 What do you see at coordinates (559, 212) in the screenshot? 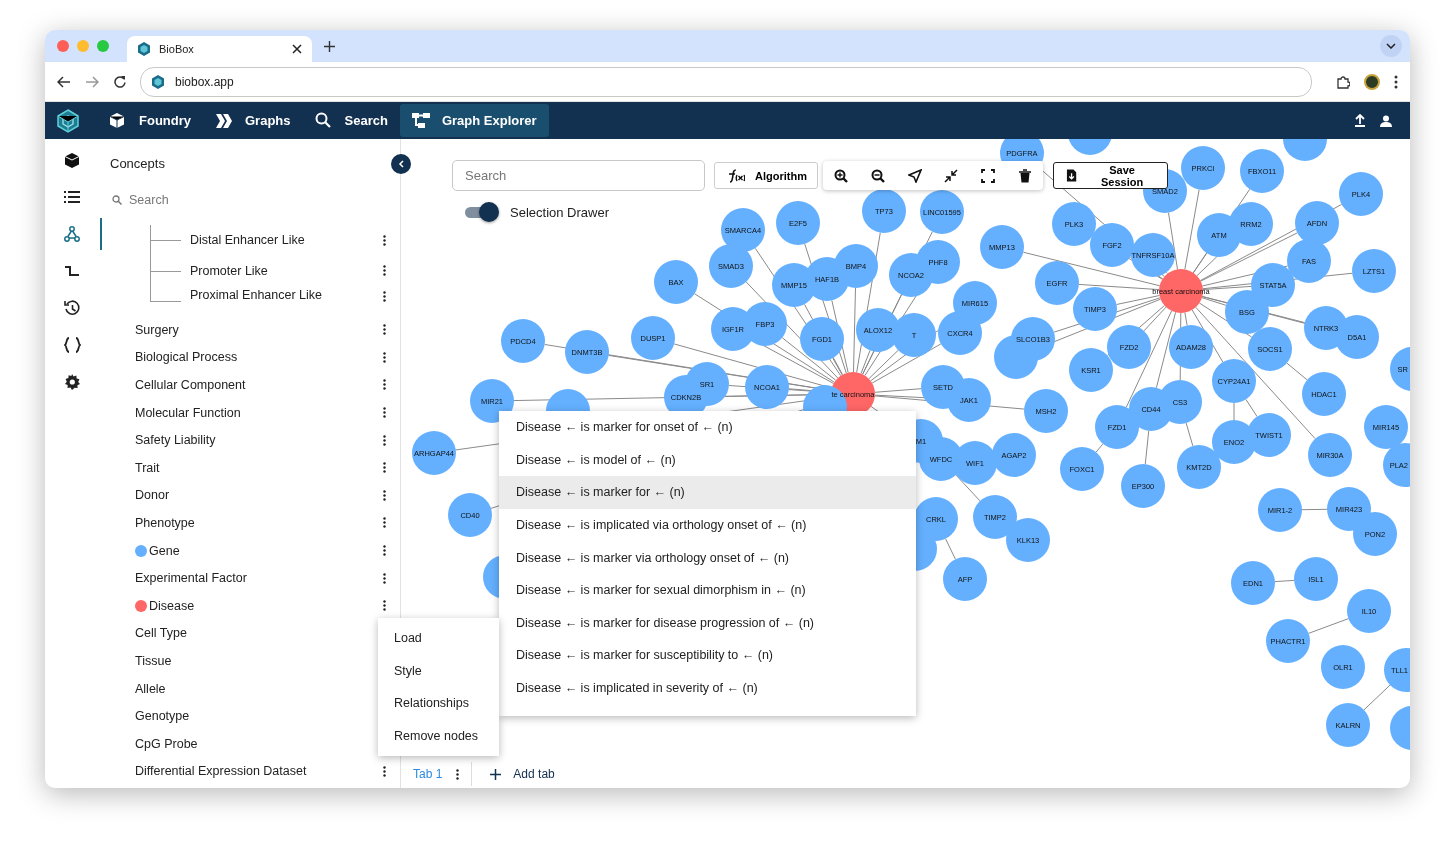
I see `toggle-label: Selection Drawer` at bounding box center [559, 212].